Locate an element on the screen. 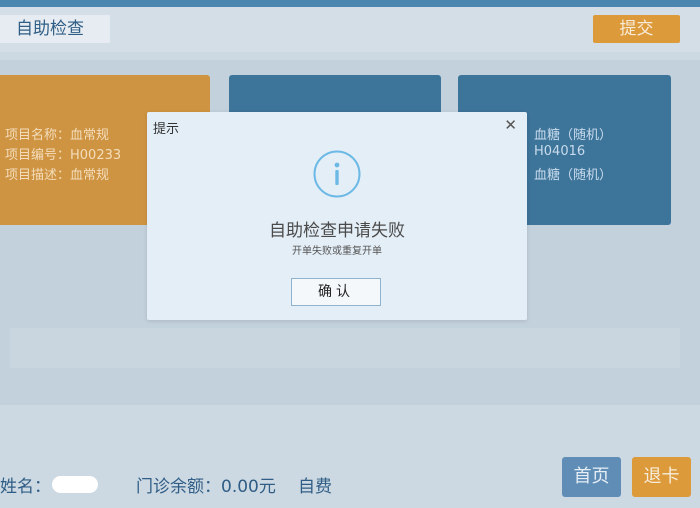  list-row-strip is located at coordinates (345, 348).